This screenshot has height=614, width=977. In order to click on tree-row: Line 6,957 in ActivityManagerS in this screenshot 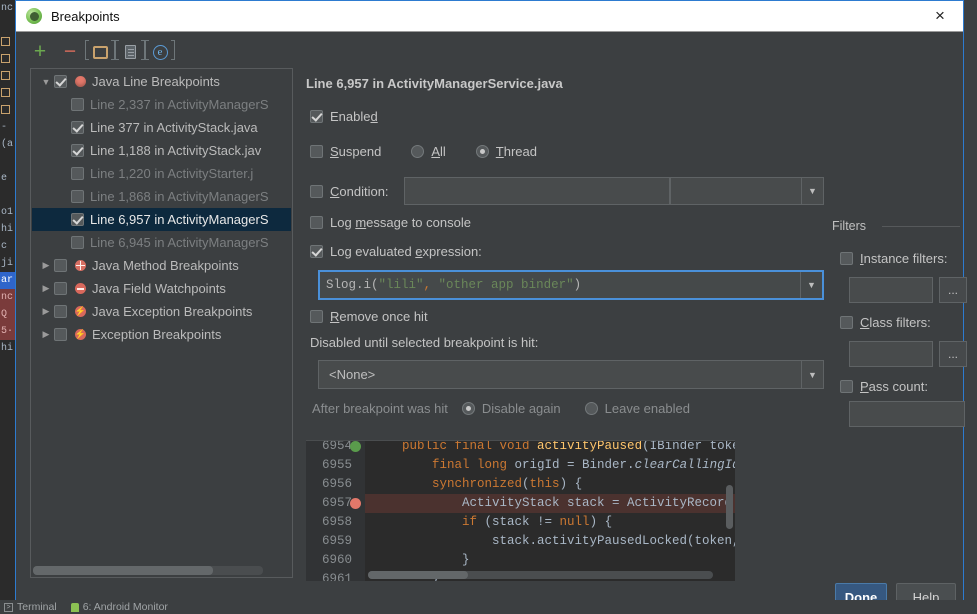, I will do `click(161, 219)`.